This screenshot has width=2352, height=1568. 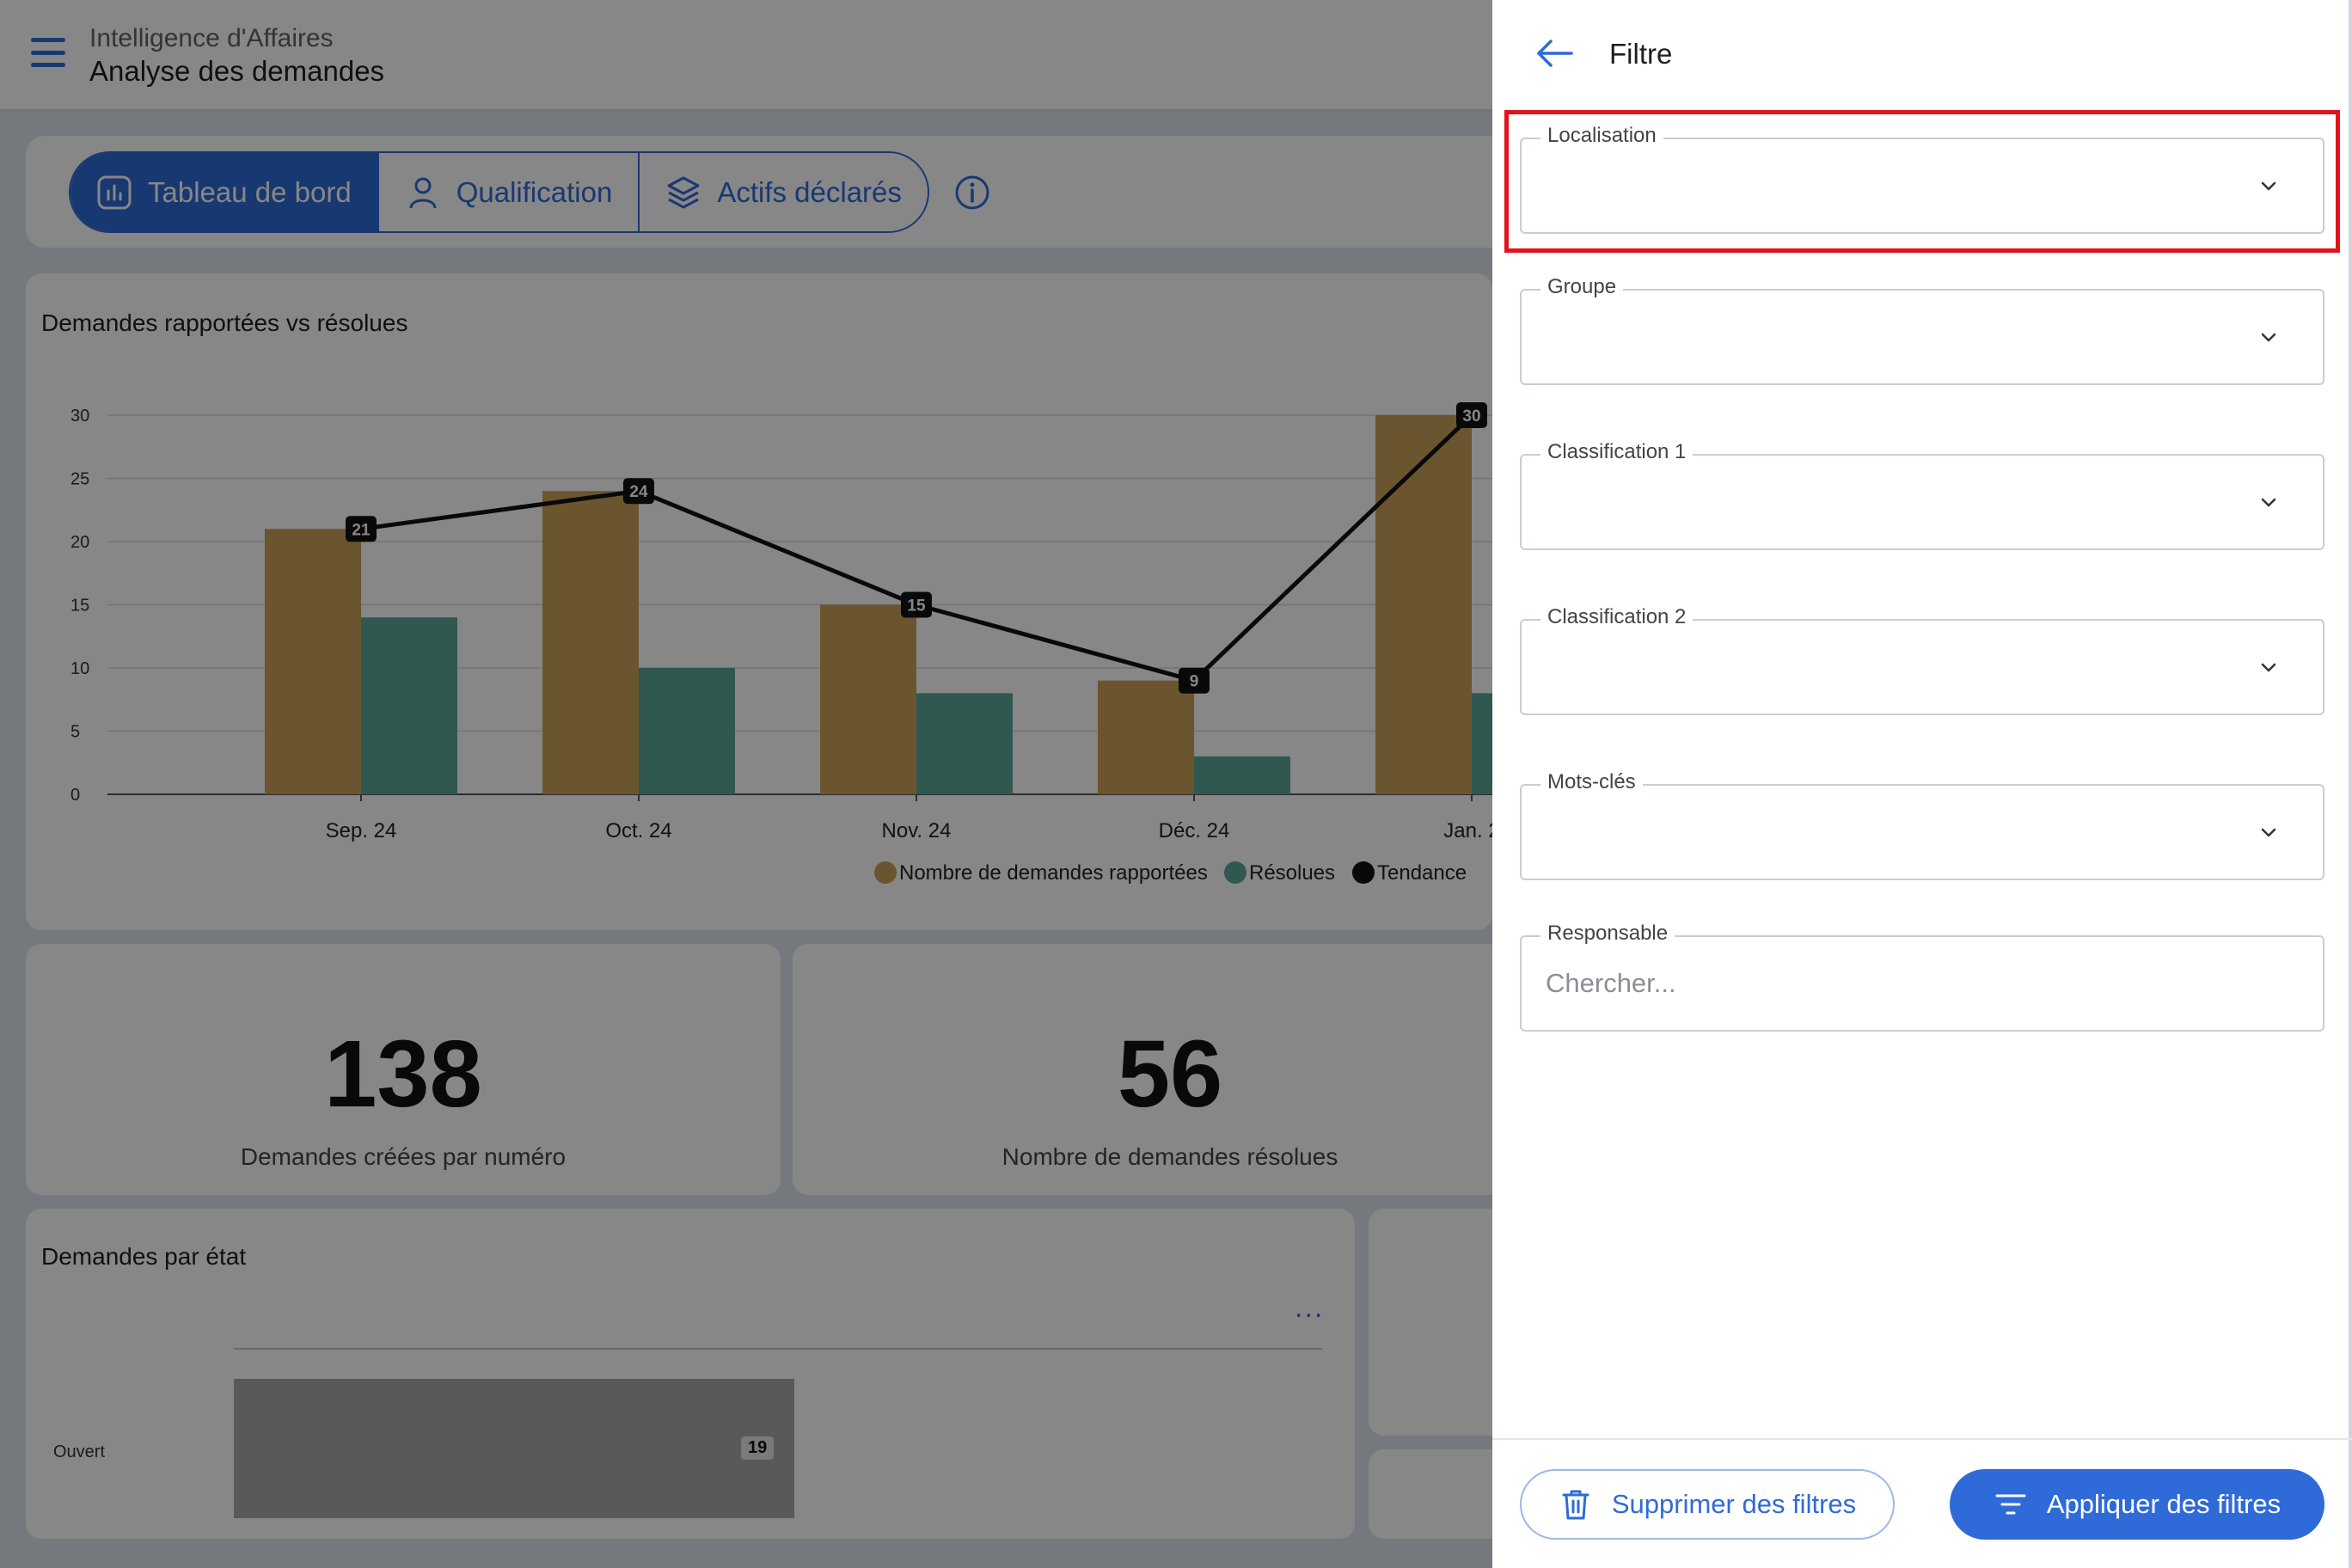 What do you see at coordinates (1591, 782) in the screenshot?
I see `field-label: Mots-clés` at bounding box center [1591, 782].